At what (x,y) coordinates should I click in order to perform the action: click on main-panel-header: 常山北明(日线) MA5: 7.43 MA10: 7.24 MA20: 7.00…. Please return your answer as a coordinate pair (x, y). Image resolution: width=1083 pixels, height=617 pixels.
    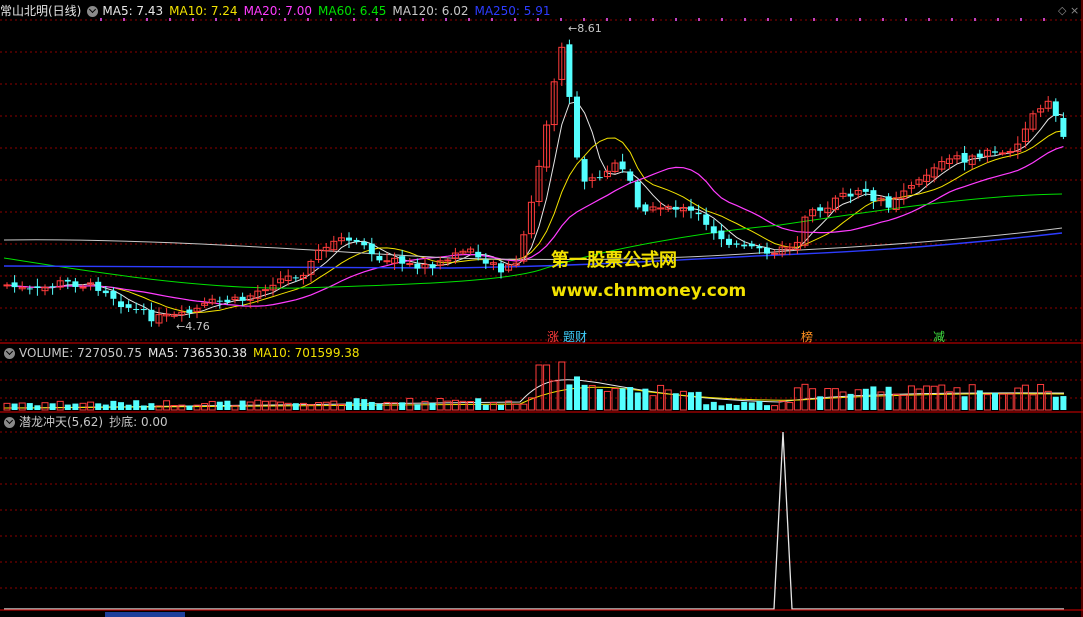
    Looking at the image, I should click on (278, 11).